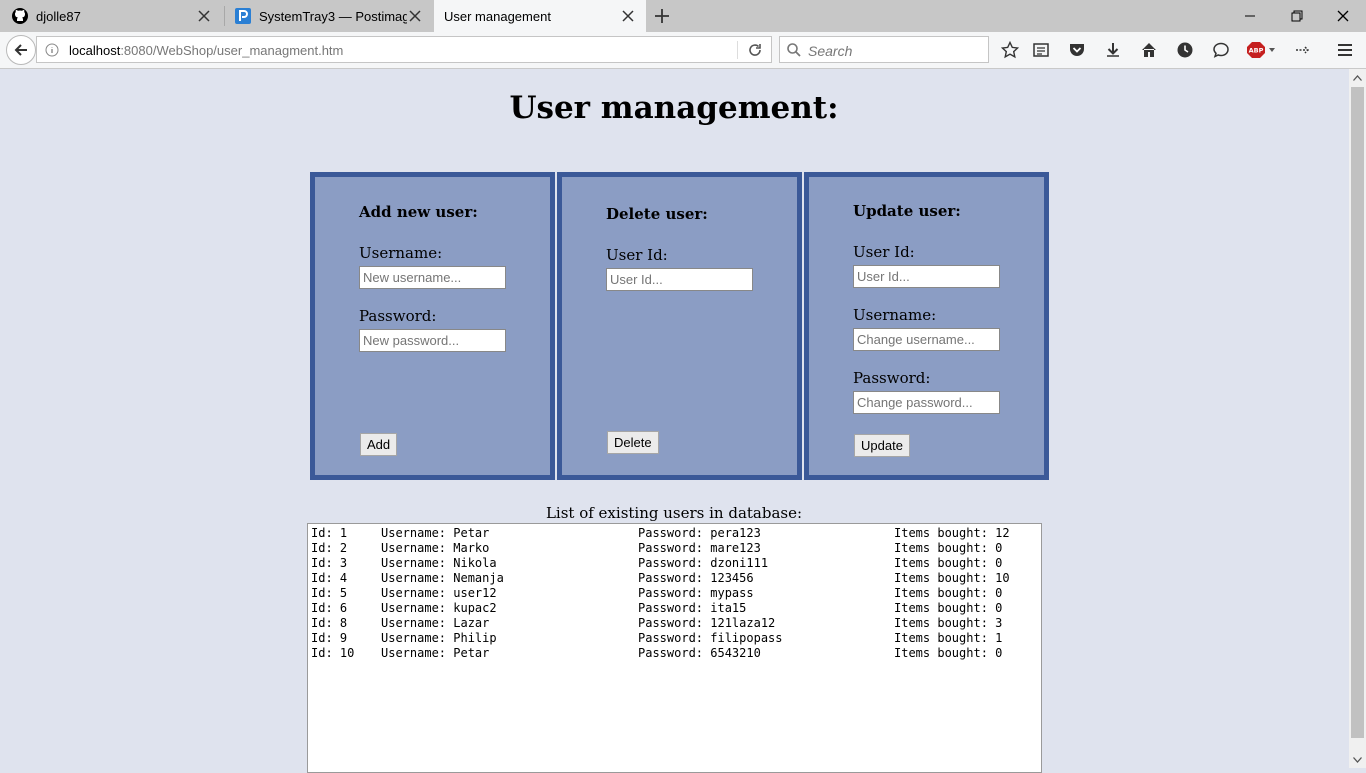 The height and width of the screenshot is (773, 1366). Describe the element at coordinates (692, 608) in the screenshot. I see `user-password-cell: Password: ita15` at that location.